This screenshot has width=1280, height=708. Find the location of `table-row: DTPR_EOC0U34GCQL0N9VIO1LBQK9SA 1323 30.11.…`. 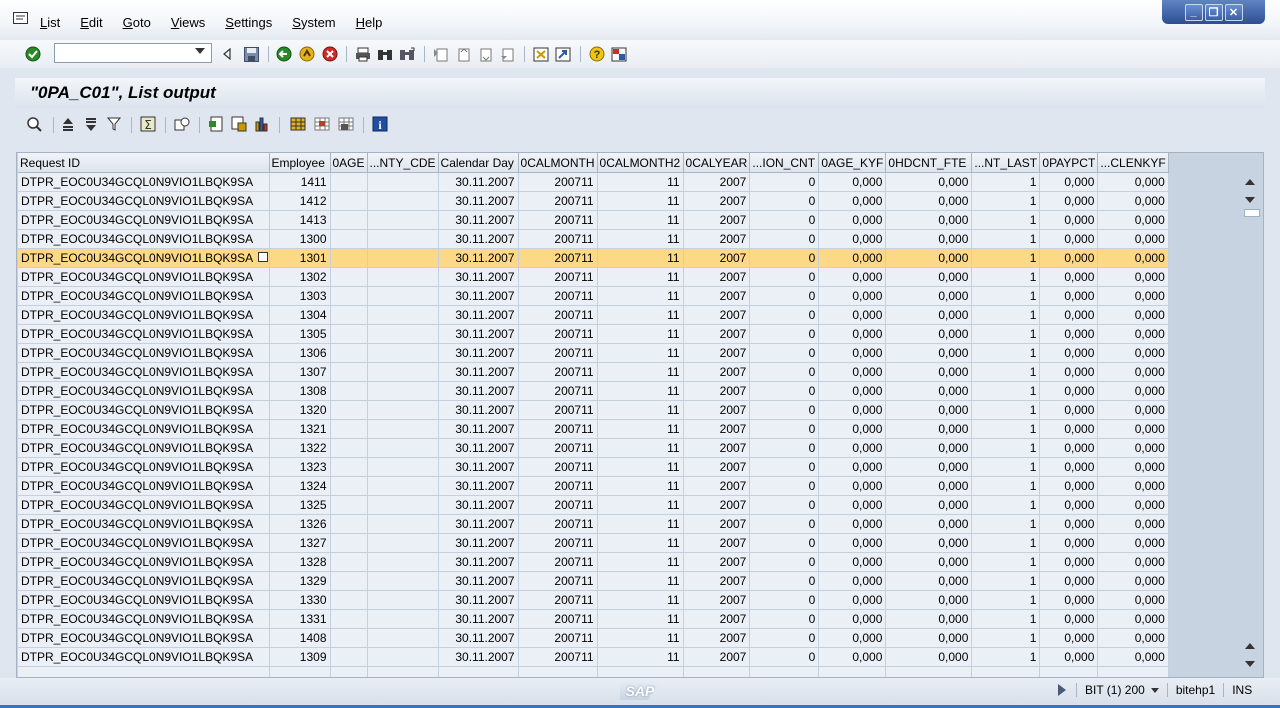

table-row: DTPR_EOC0U34GCQL0N9VIO1LBQK9SA 1323 30.11.… is located at coordinates (593, 467).